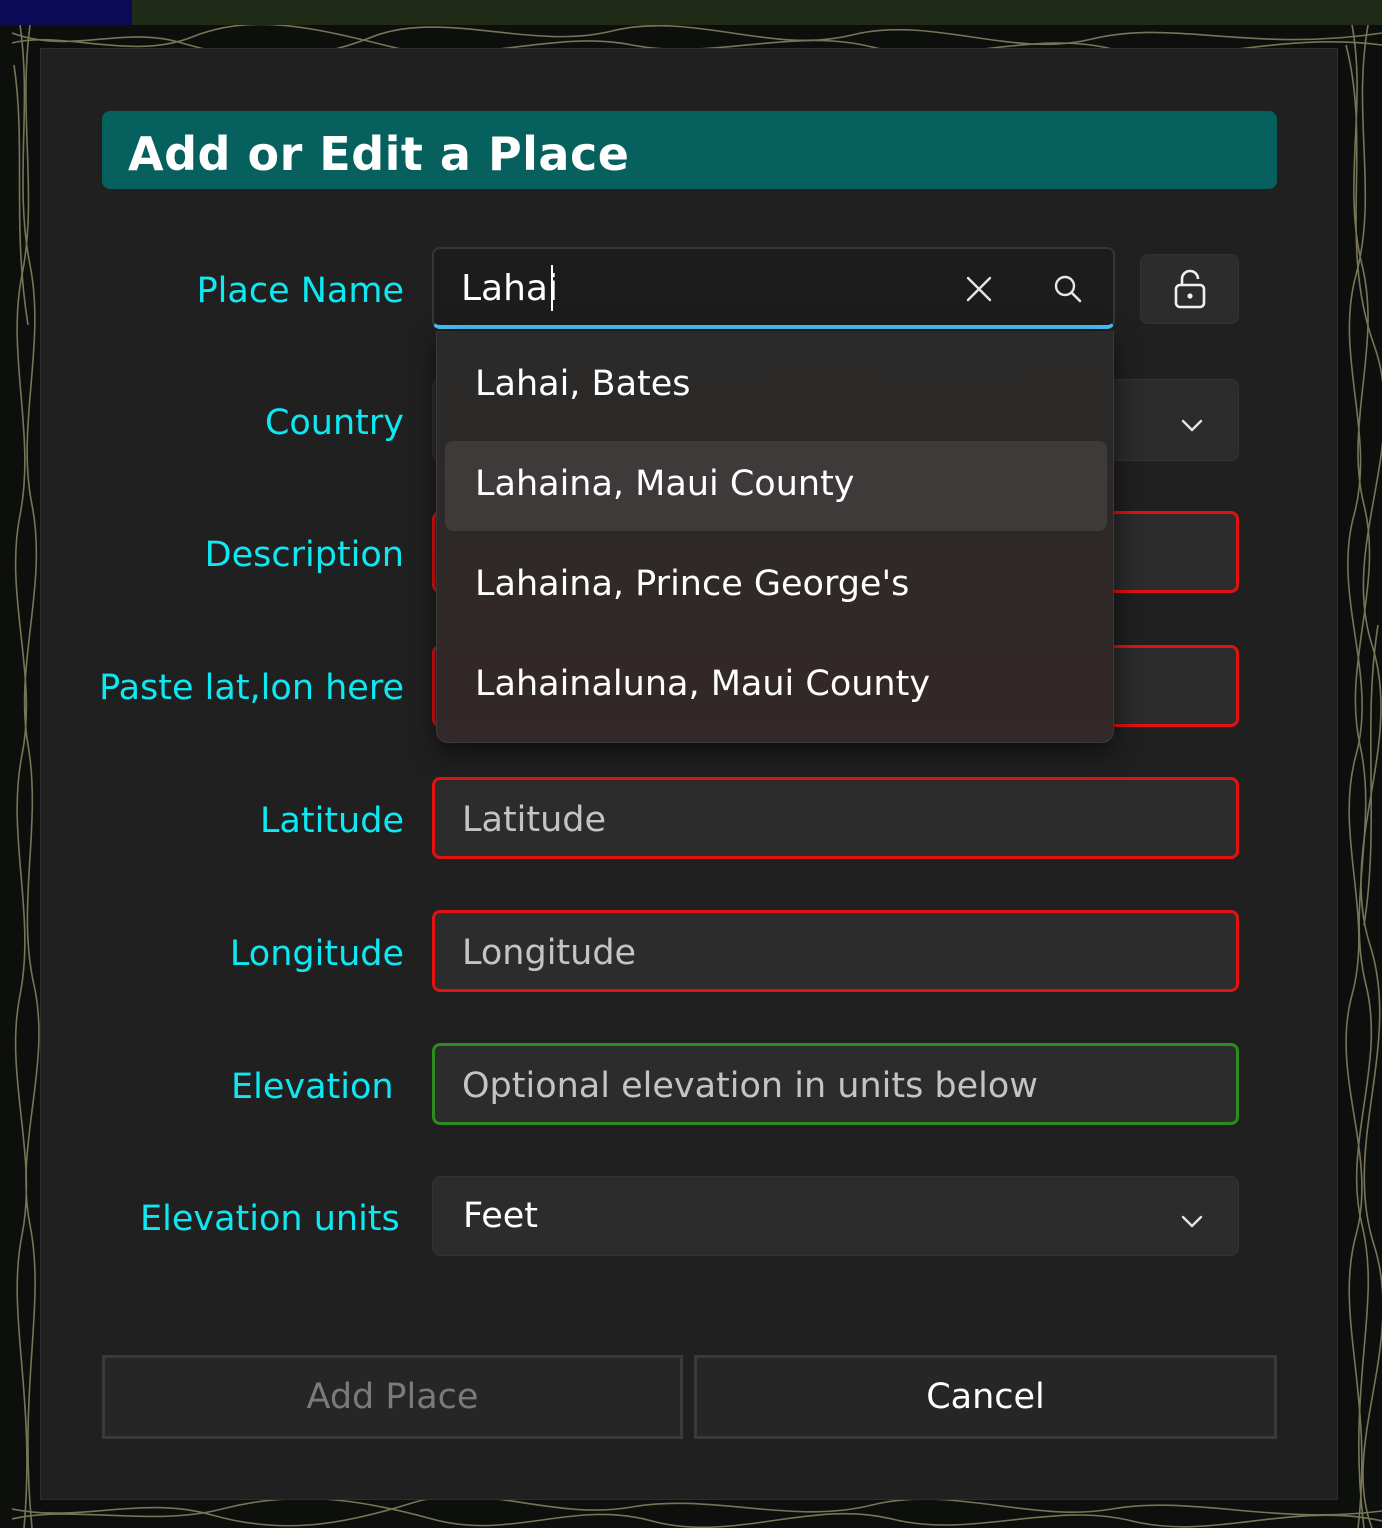  I want to click on lock-button, so click(1189, 289).